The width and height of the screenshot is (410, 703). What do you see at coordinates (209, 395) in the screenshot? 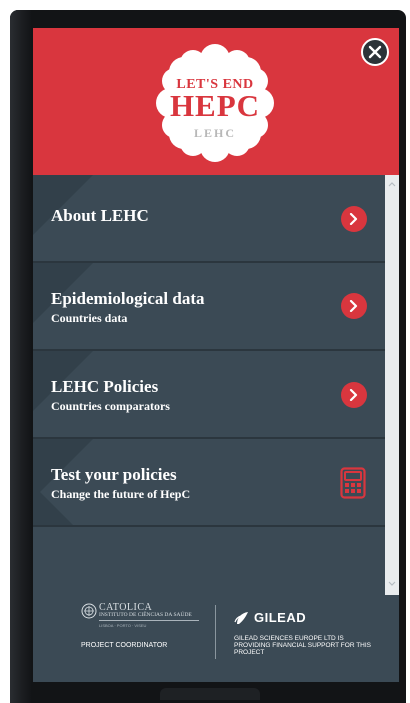
I see `menu-item-lehc-policies: LEHC Policies Countries comparators` at bounding box center [209, 395].